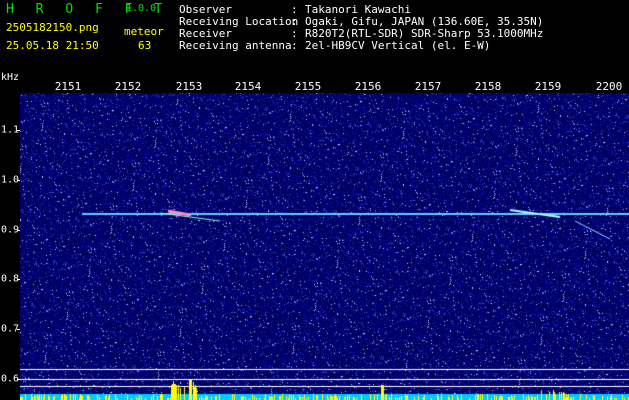 Image resolution: width=629 pixels, height=400 pixels. I want to click on image-filename: 2505182150.png, so click(52, 27).